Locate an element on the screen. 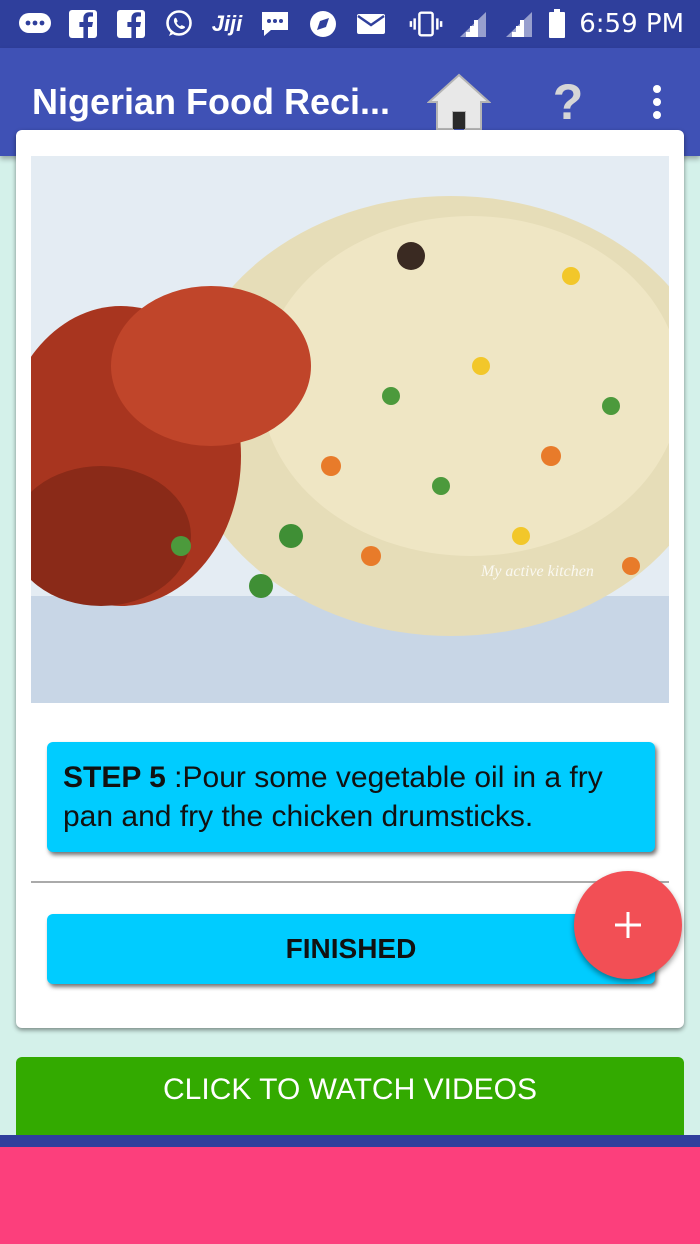 The height and width of the screenshot is (1244, 700). messages-icon is located at coordinates (35, 24).